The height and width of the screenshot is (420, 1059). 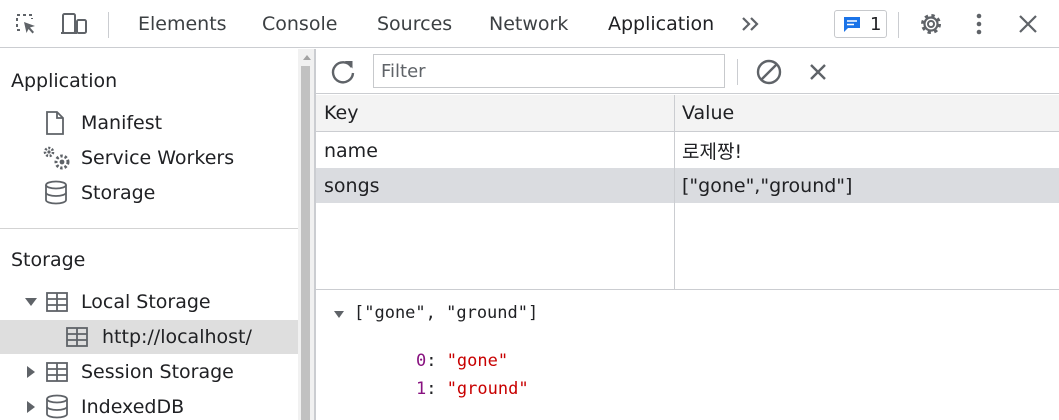 I want to click on inspect-element-icon, so click(x=26, y=24).